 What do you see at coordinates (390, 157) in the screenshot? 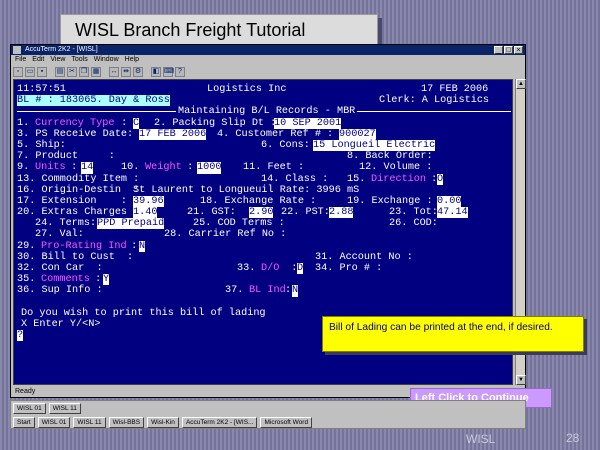
I see `back-order-label: 8. Back Order:` at bounding box center [390, 157].